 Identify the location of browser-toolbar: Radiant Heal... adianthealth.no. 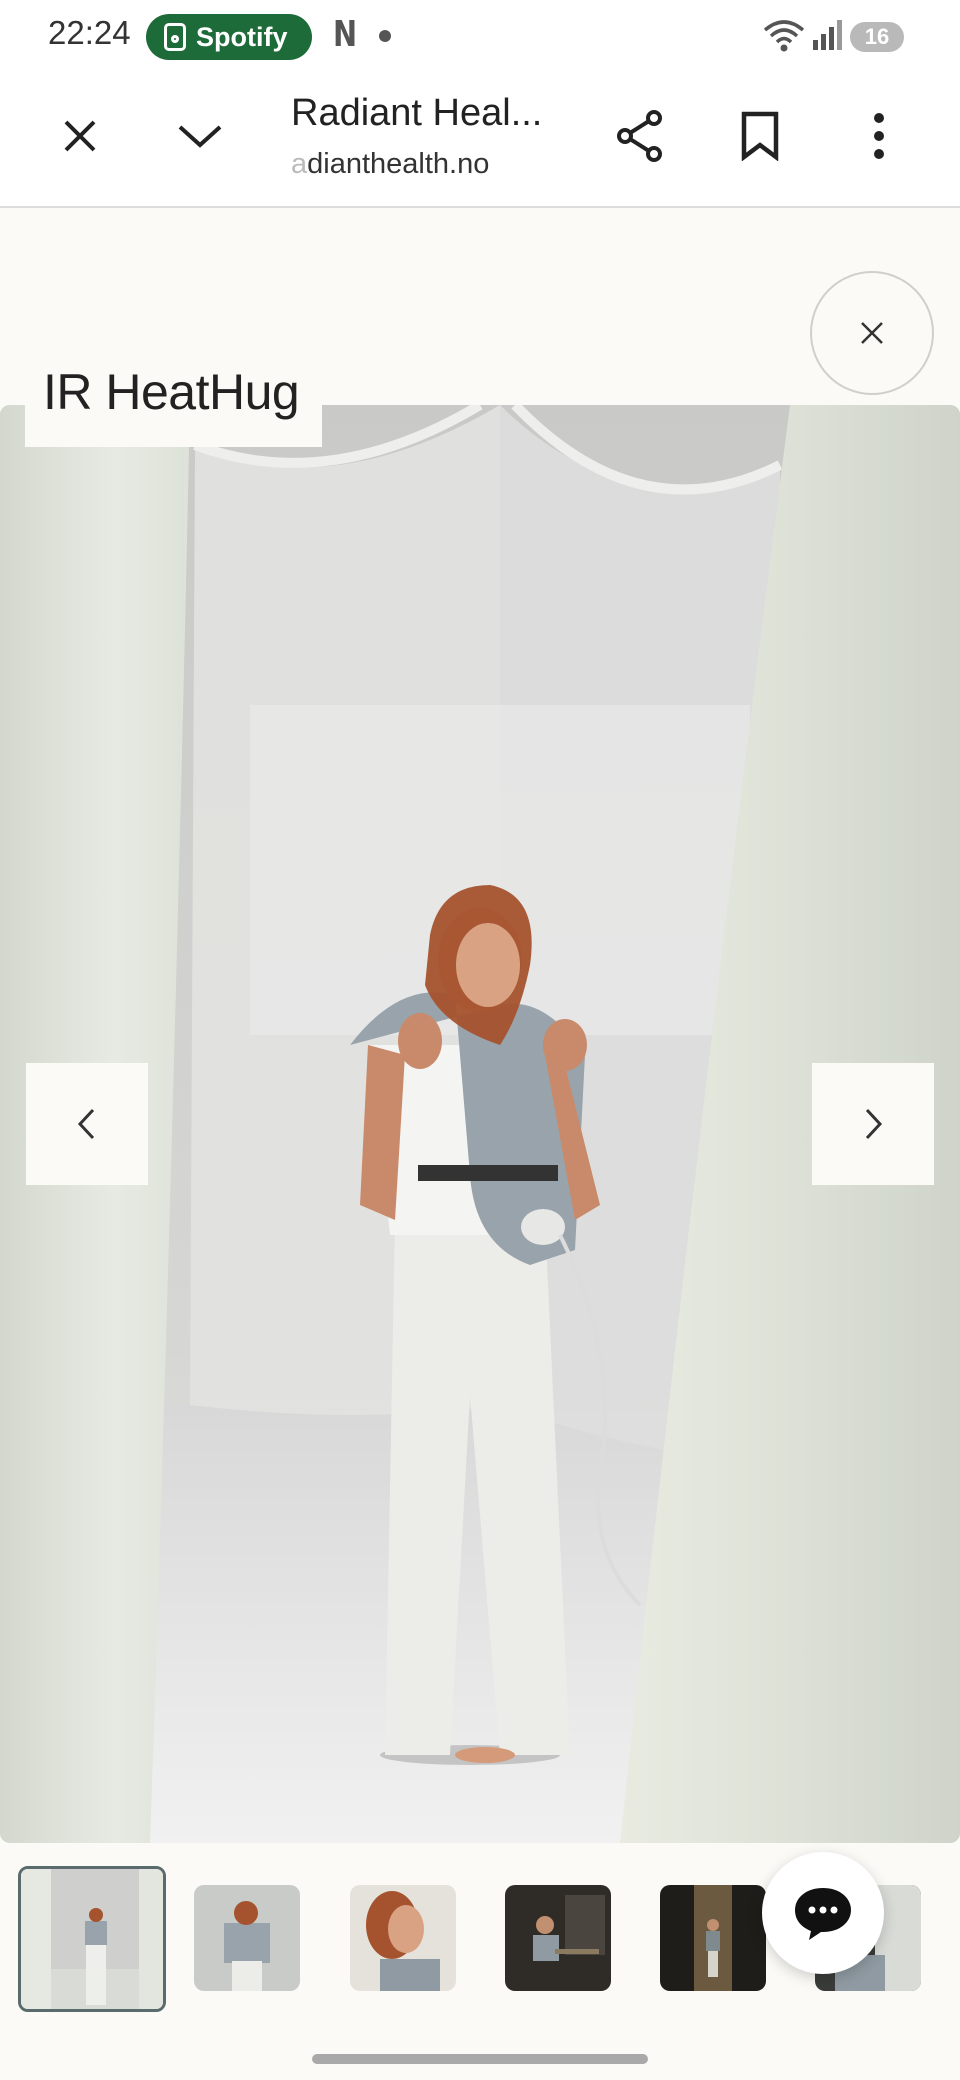
(480, 140).